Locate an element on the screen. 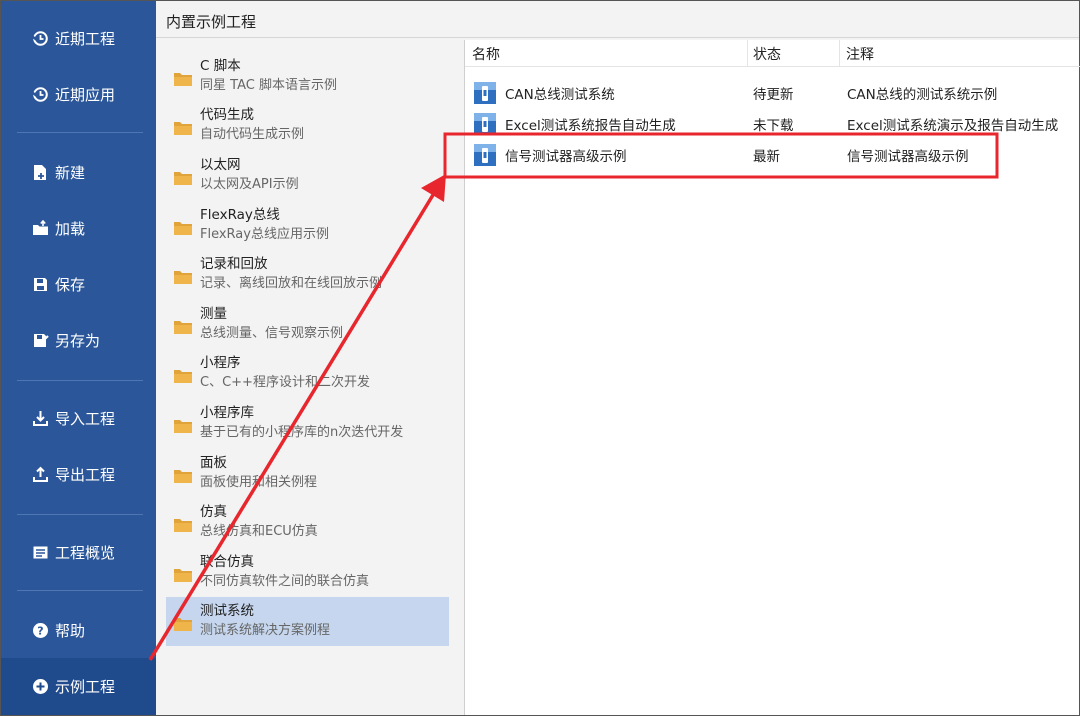 This screenshot has width=1080, height=716. nav-save-as: 另存为 is located at coordinates (78, 340).